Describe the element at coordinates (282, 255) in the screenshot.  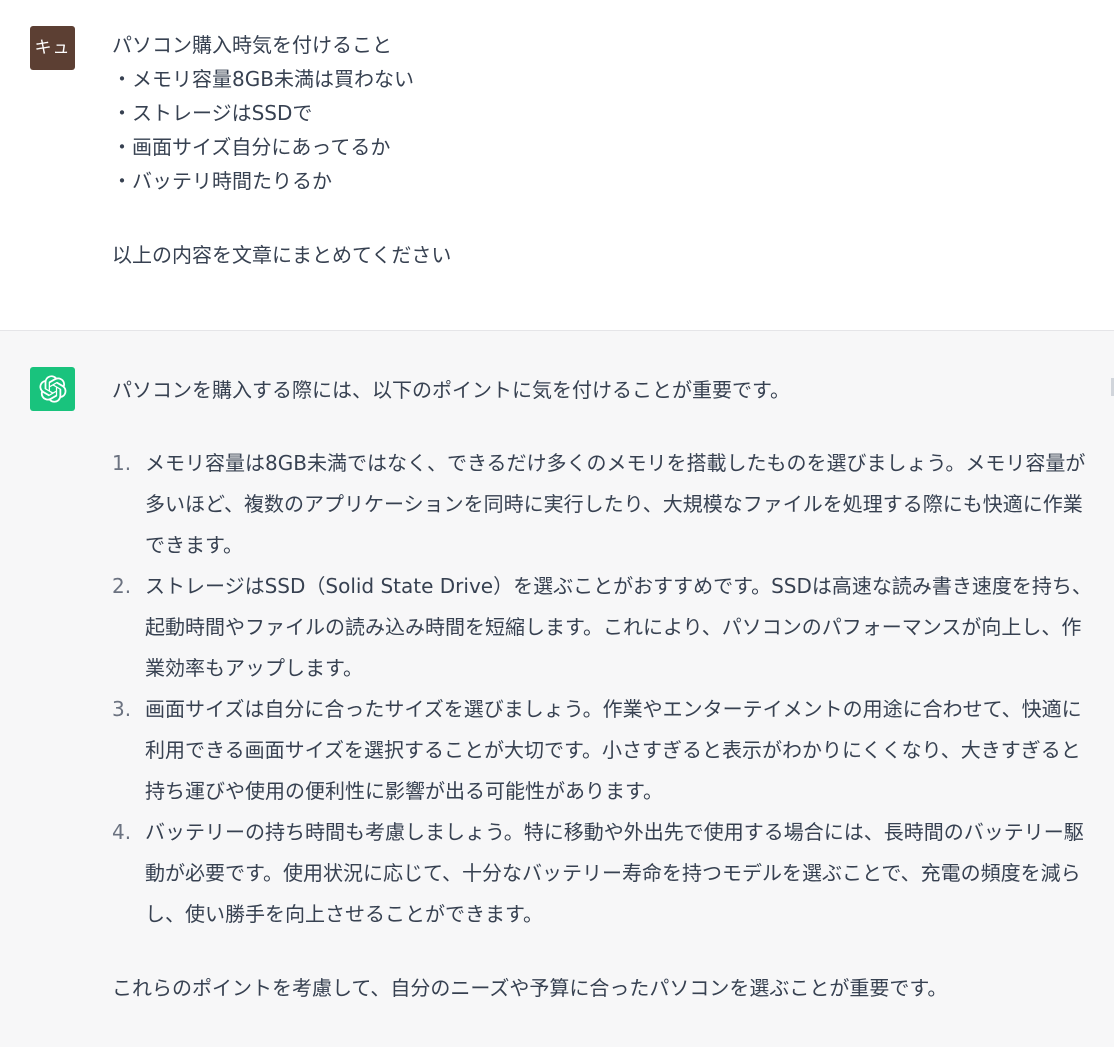
I see `user-message-closing: 以上の内容を文章にまとめてください` at that location.